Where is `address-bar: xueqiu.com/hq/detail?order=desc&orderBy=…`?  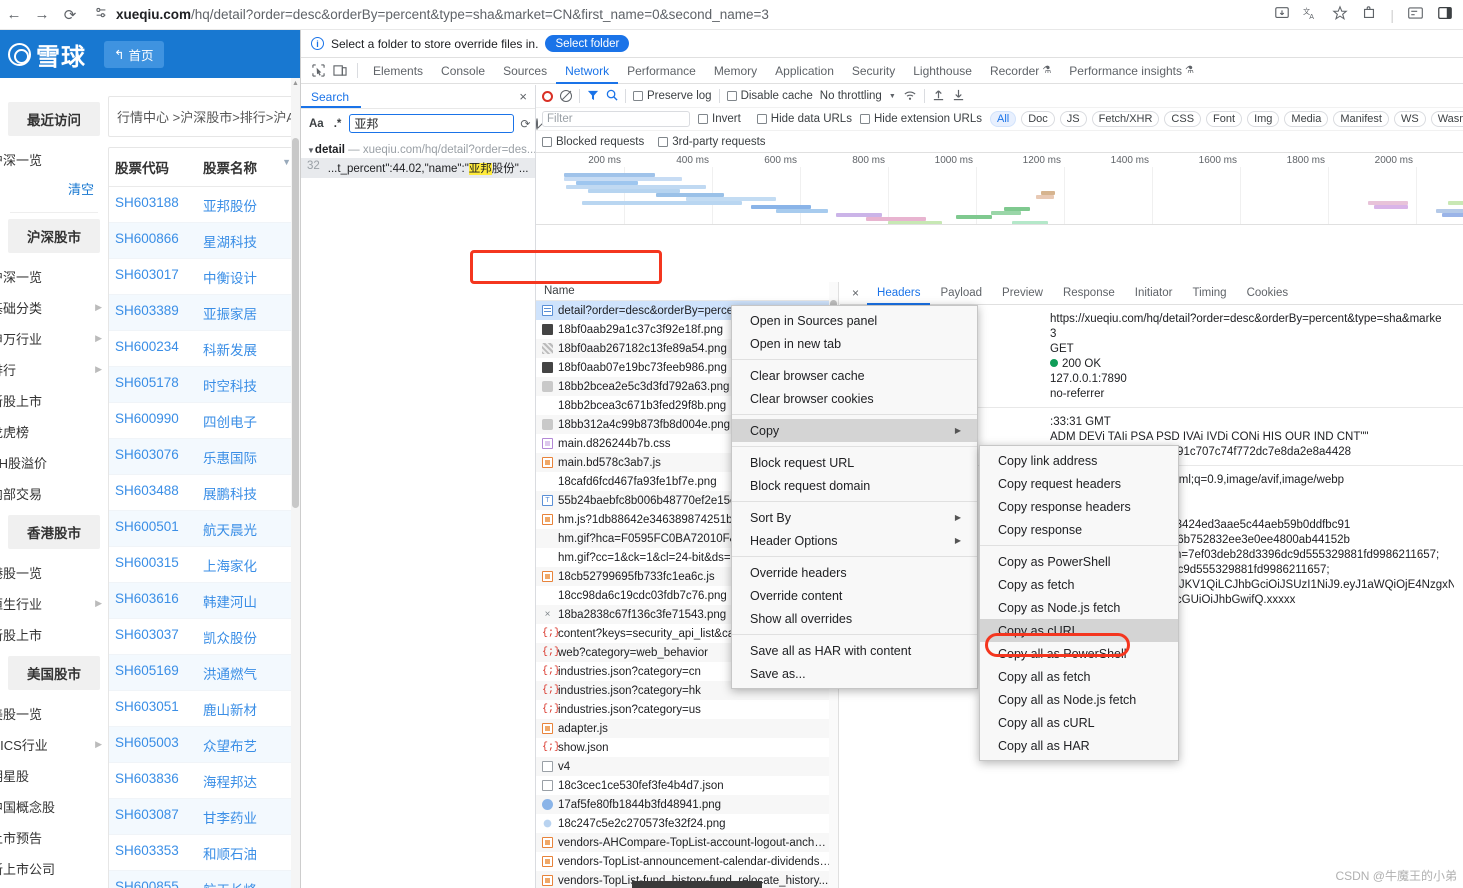
address-bar: xueqiu.com/hq/detail?order=desc&orderBy=… is located at coordinates (681, 15).